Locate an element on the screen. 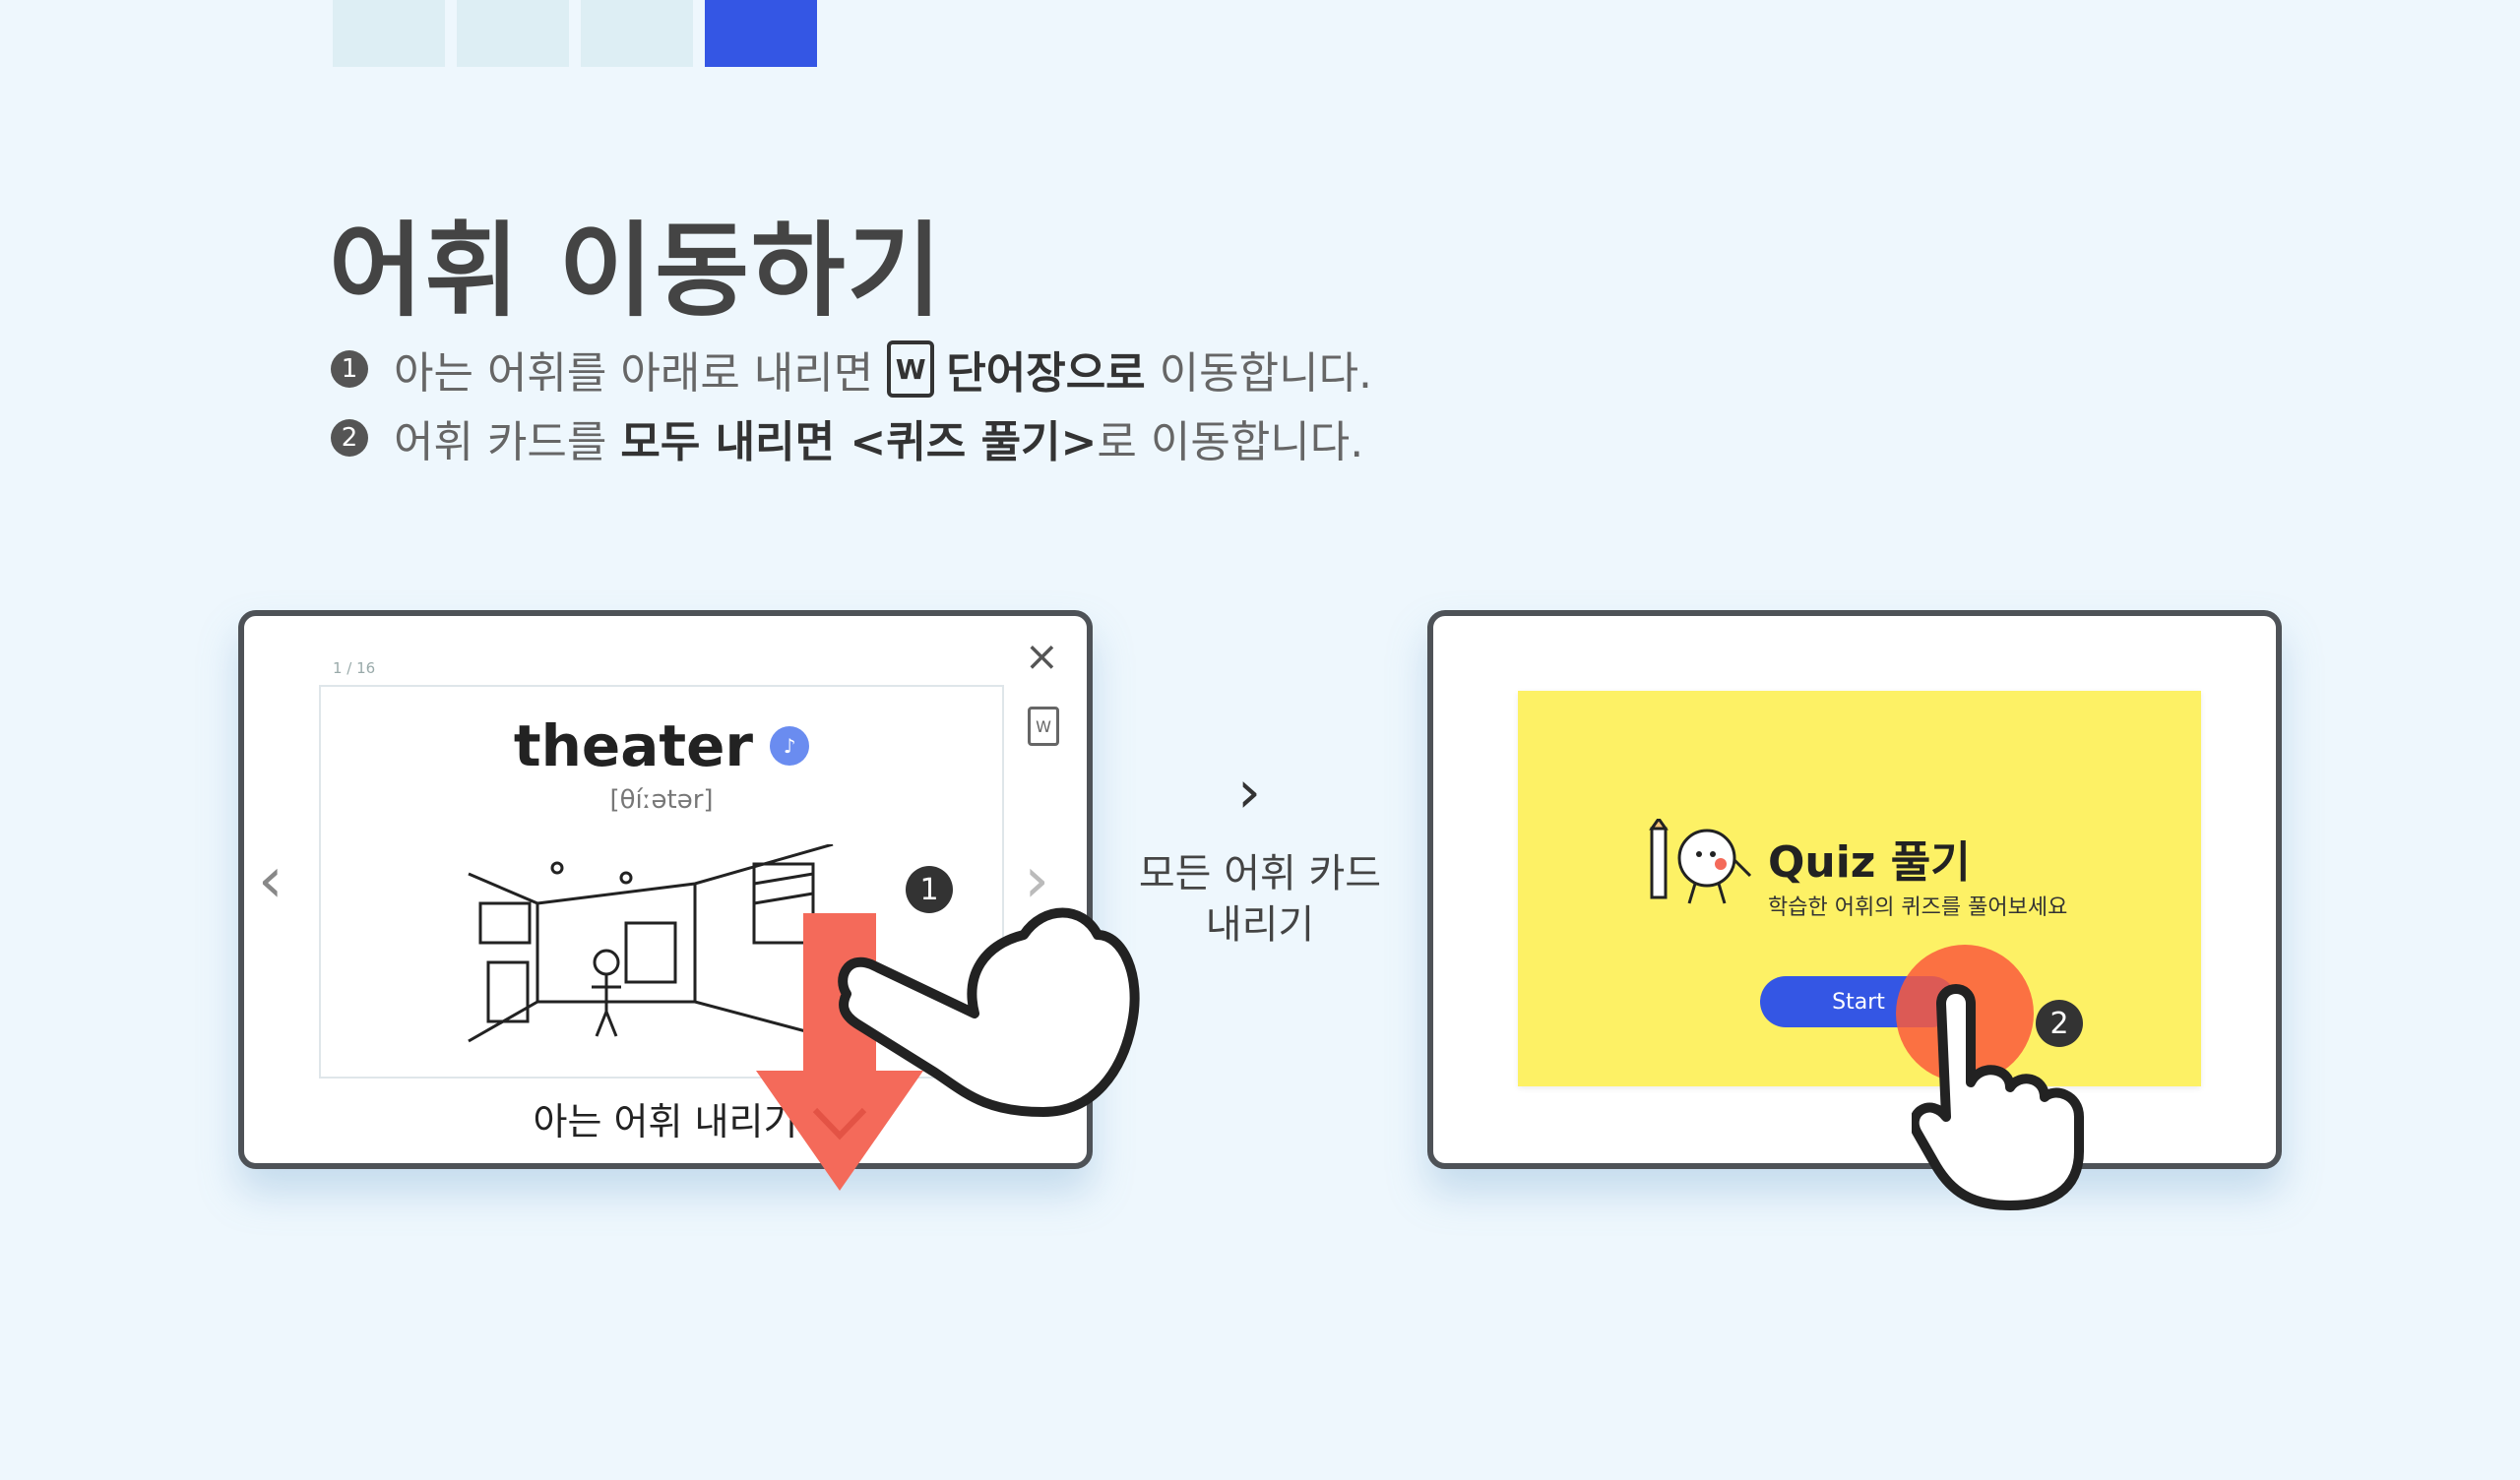 The image size is (2520, 1480). page-title: 어휘 이동하기 is located at coordinates (636, 271).